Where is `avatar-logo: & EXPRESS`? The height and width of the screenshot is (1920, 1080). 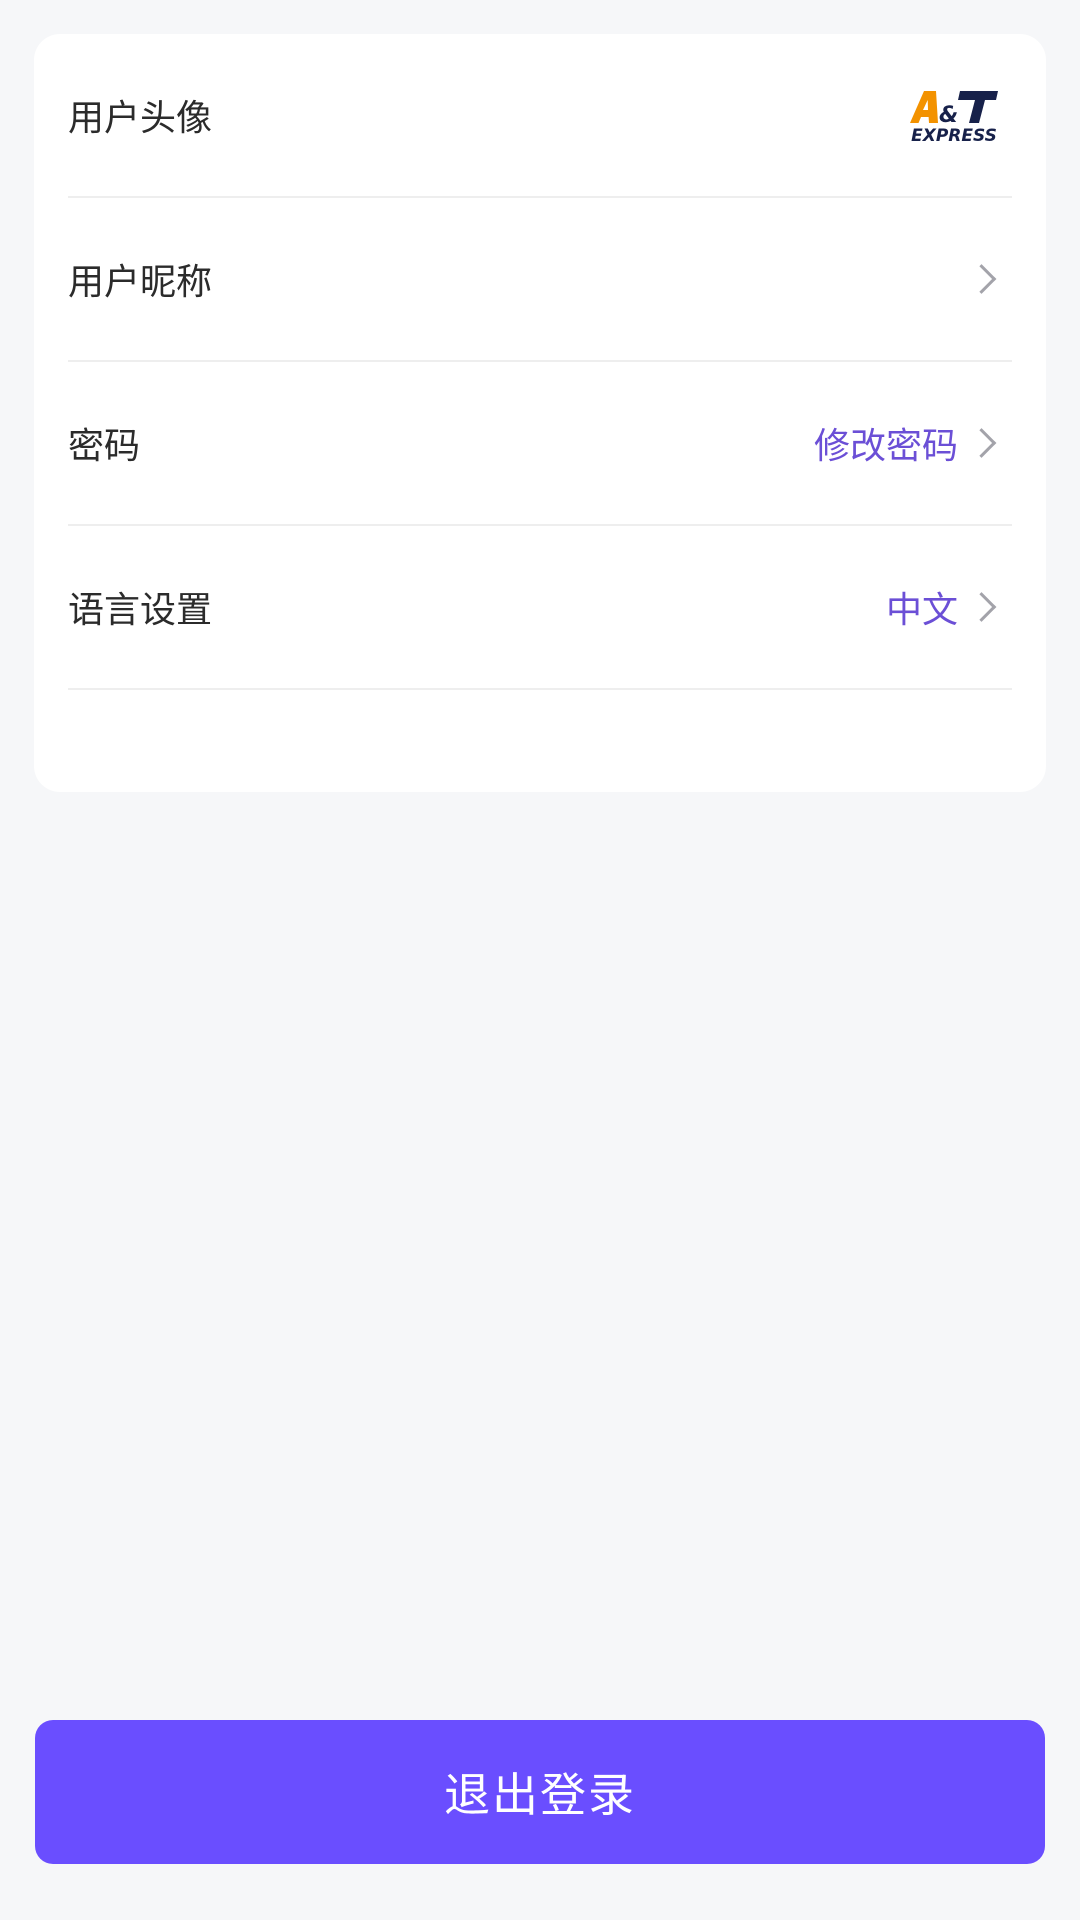
avatar-logo: & EXPRESS is located at coordinates (954, 115).